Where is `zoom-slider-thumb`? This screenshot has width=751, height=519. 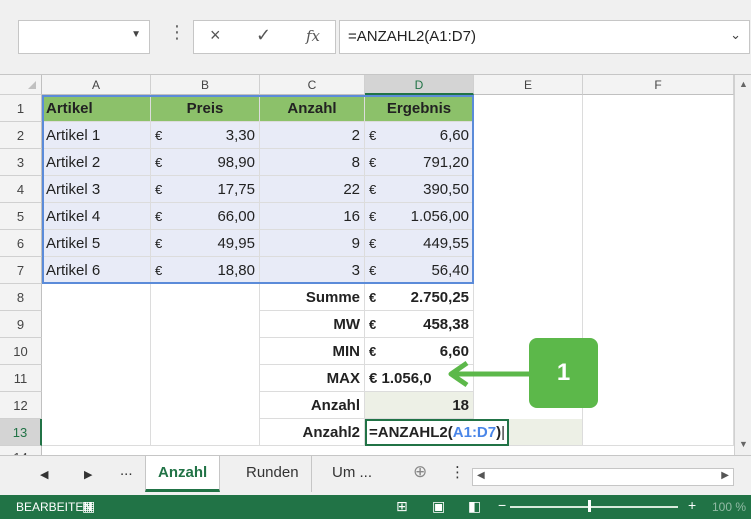
zoom-slider-thumb is located at coordinates (589, 506).